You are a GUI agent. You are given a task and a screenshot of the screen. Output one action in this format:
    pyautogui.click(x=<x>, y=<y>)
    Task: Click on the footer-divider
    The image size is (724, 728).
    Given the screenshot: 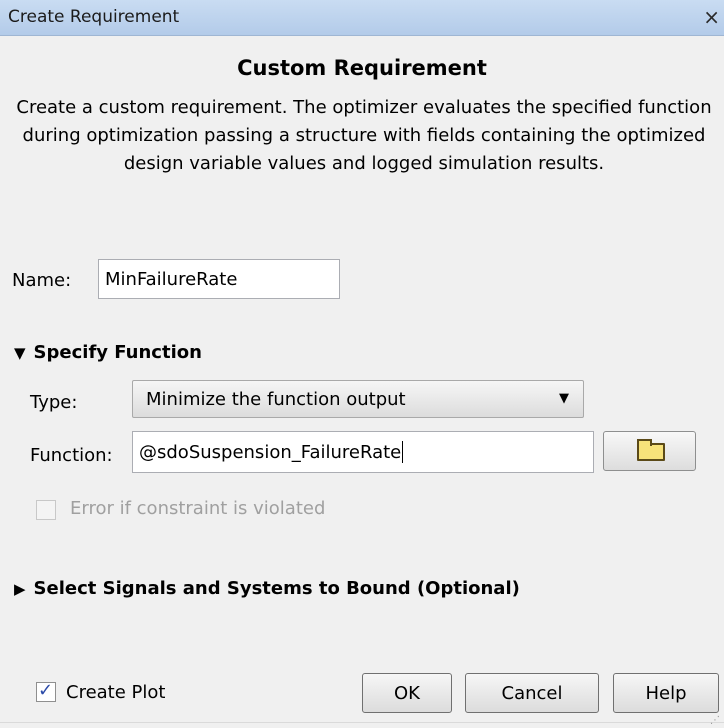 What is the action you would take?
    pyautogui.click(x=362, y=722)
    